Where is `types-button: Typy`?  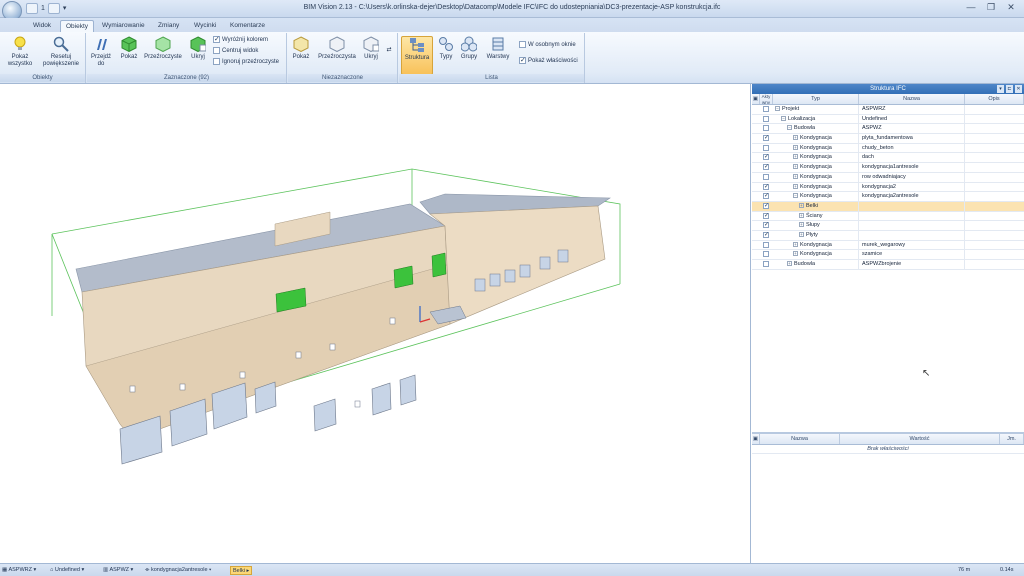
types-button: Typy is located at coordinates (446, 48).